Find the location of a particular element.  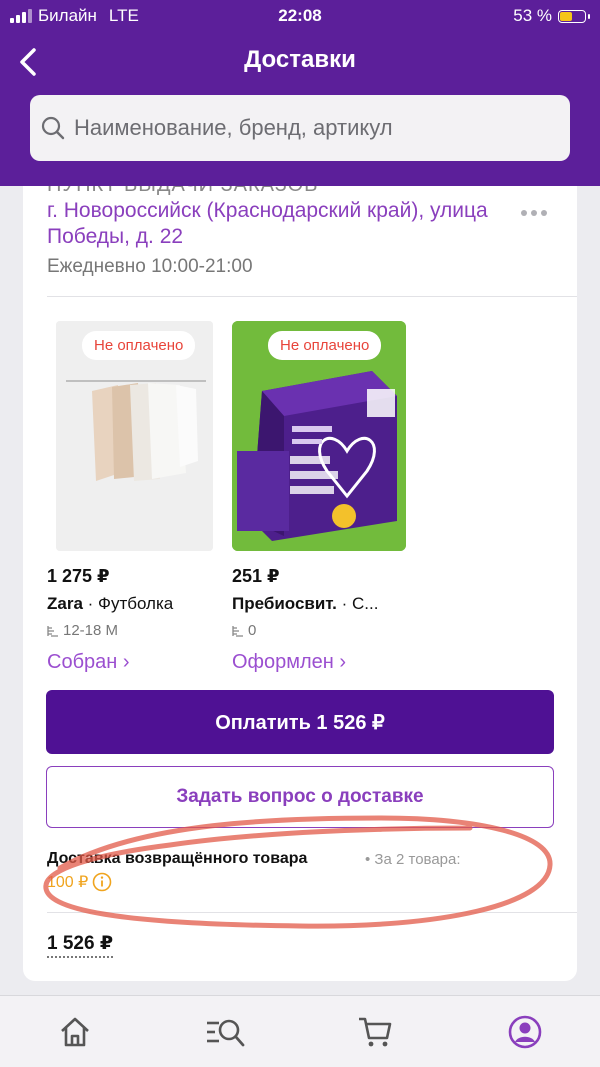

product-brand: Zara is located at coordinates (65, 603).